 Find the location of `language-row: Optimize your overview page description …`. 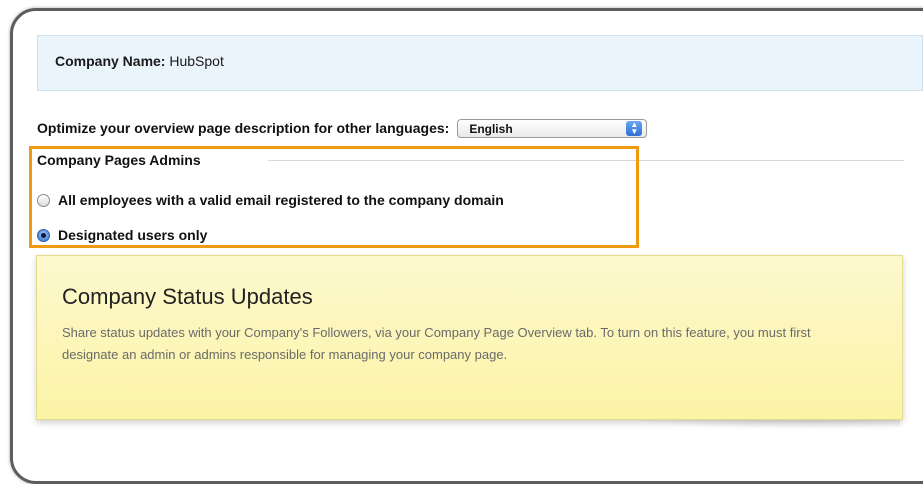

language-row: Optimize your overview page description … is located at coordinates (342, 128).